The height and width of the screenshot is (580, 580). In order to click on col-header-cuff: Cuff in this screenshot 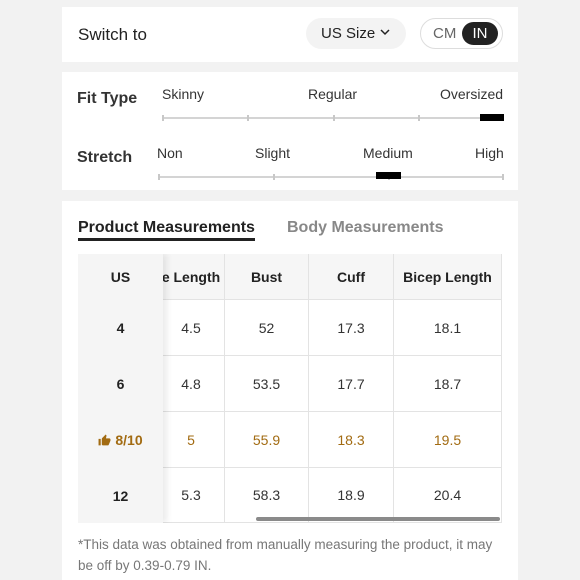, I will do `click(351, 277)`.